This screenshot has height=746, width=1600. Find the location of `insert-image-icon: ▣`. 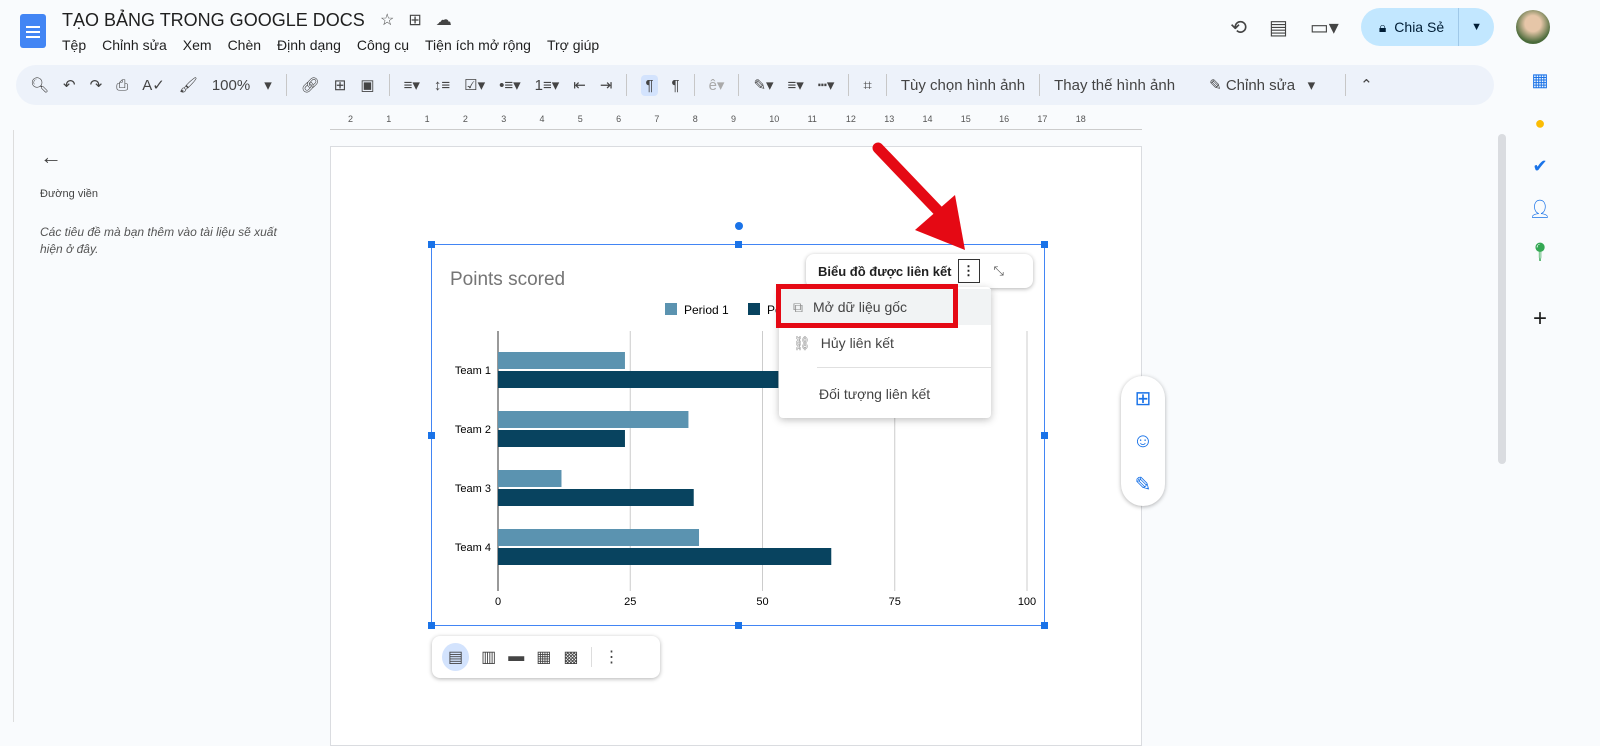

insert-image-icon: ▣ is located at coordinates (367, 85).